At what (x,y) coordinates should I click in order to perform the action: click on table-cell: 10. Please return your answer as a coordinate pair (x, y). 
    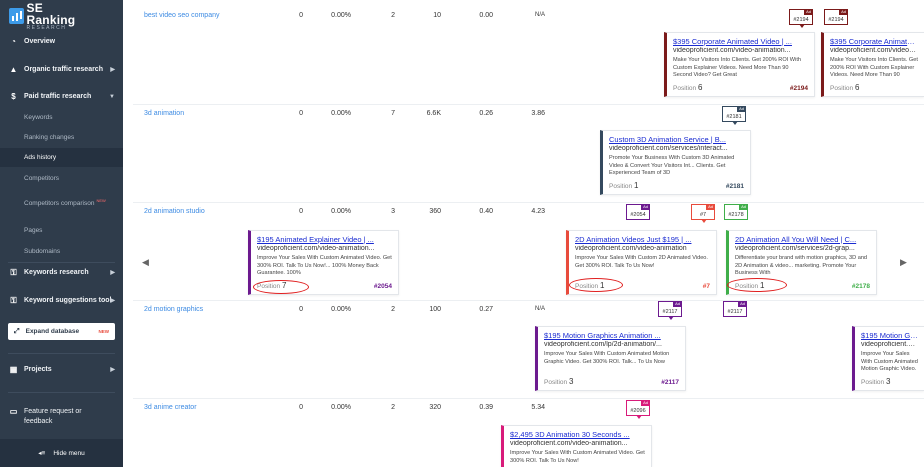
    Looking at the image, I should click on (437, 15).